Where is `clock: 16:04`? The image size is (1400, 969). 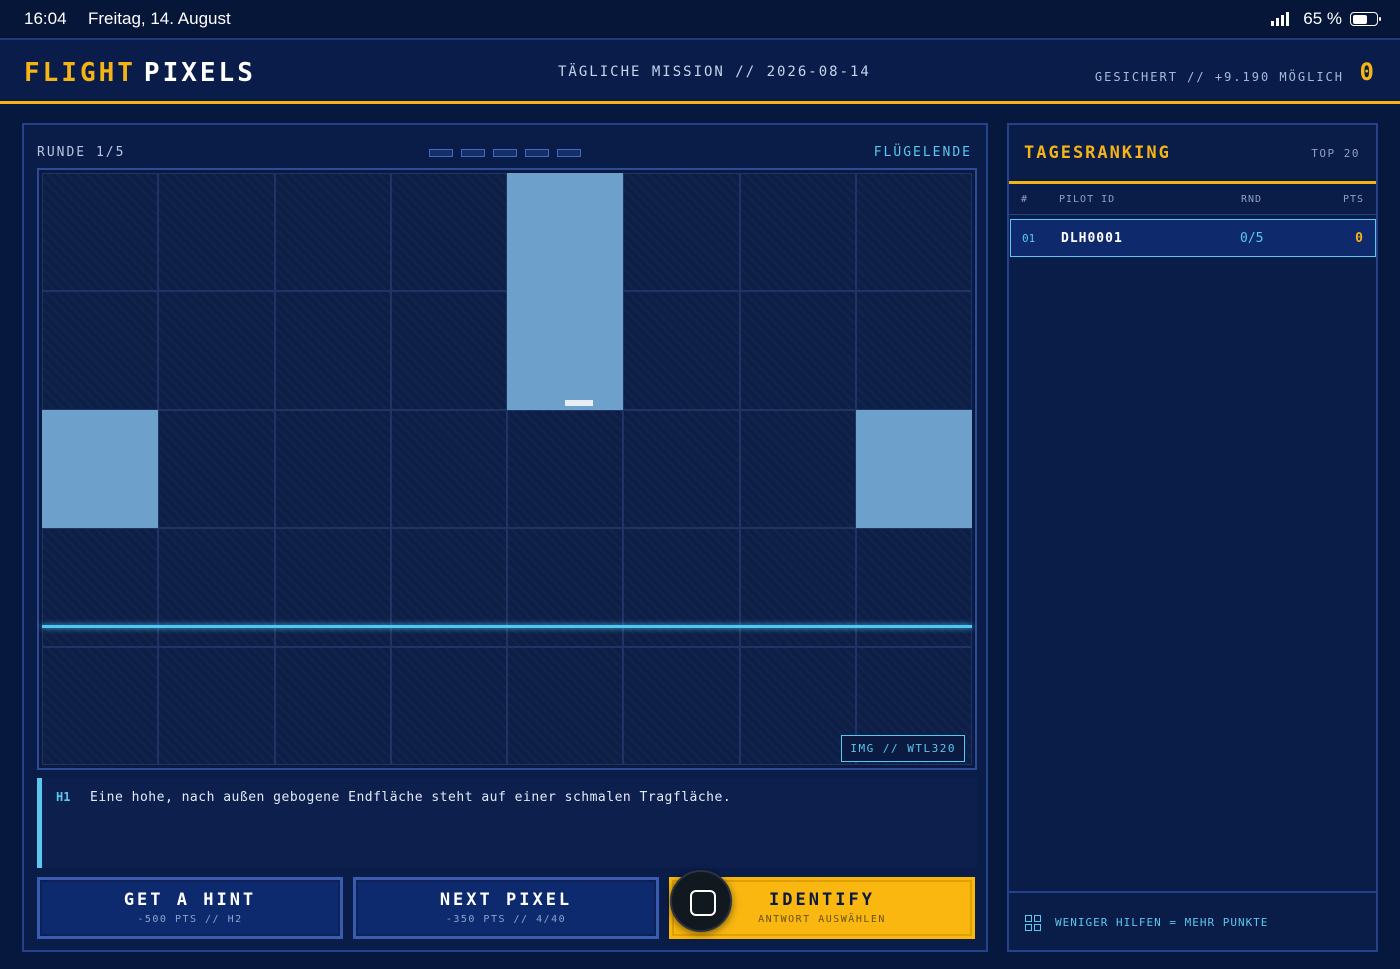 clock: 16:04 is located at coordinates (45, 18).